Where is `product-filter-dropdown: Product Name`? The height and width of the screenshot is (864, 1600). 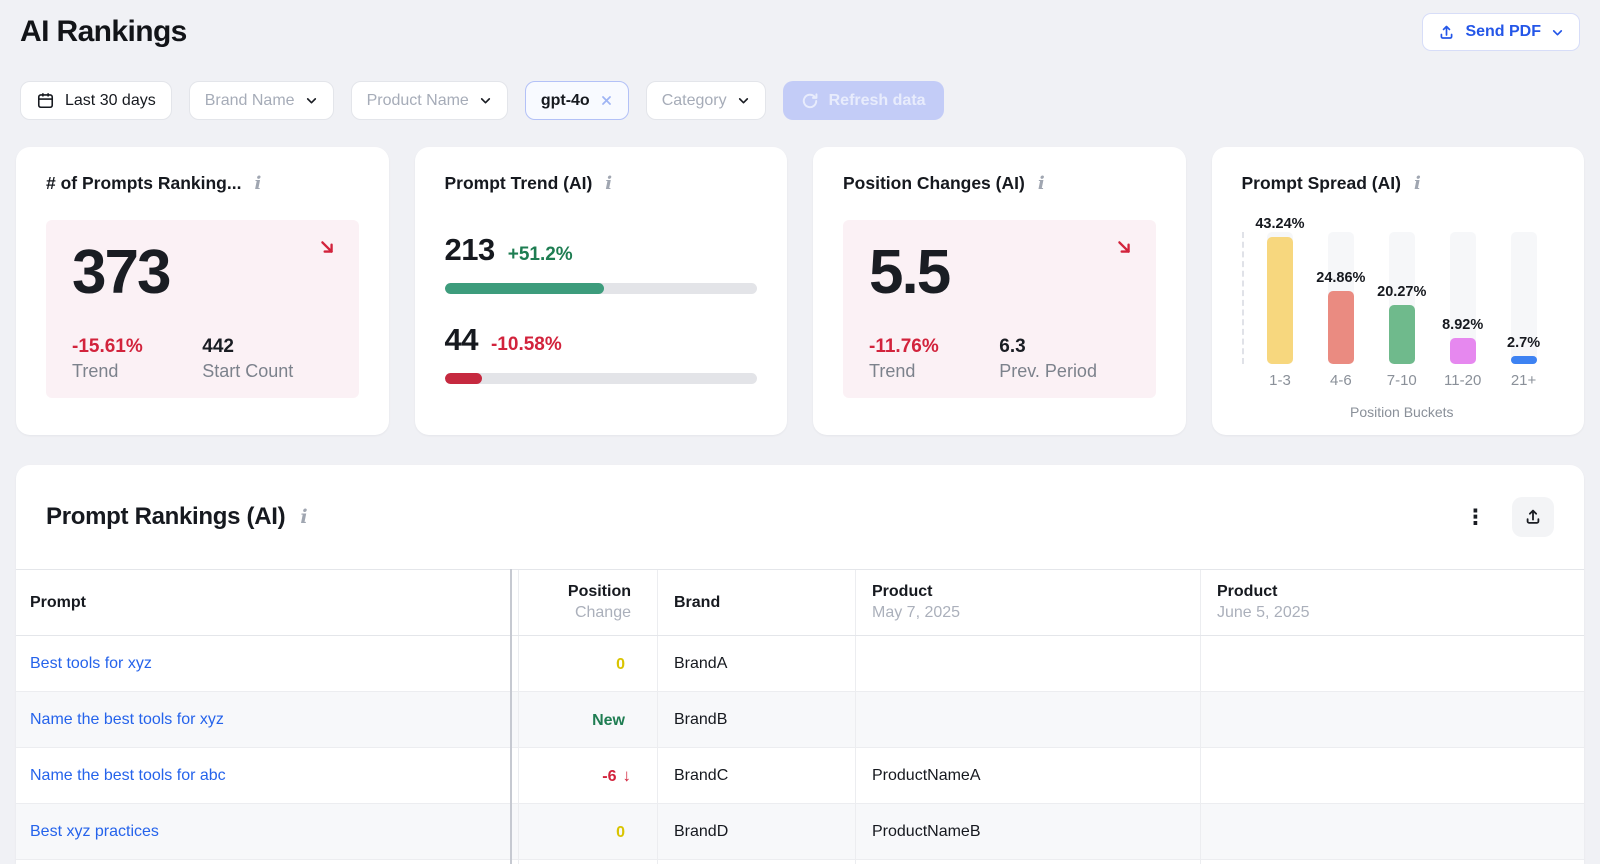
product-filter-dropdown: Product Name is located at coordinates (429, 100).